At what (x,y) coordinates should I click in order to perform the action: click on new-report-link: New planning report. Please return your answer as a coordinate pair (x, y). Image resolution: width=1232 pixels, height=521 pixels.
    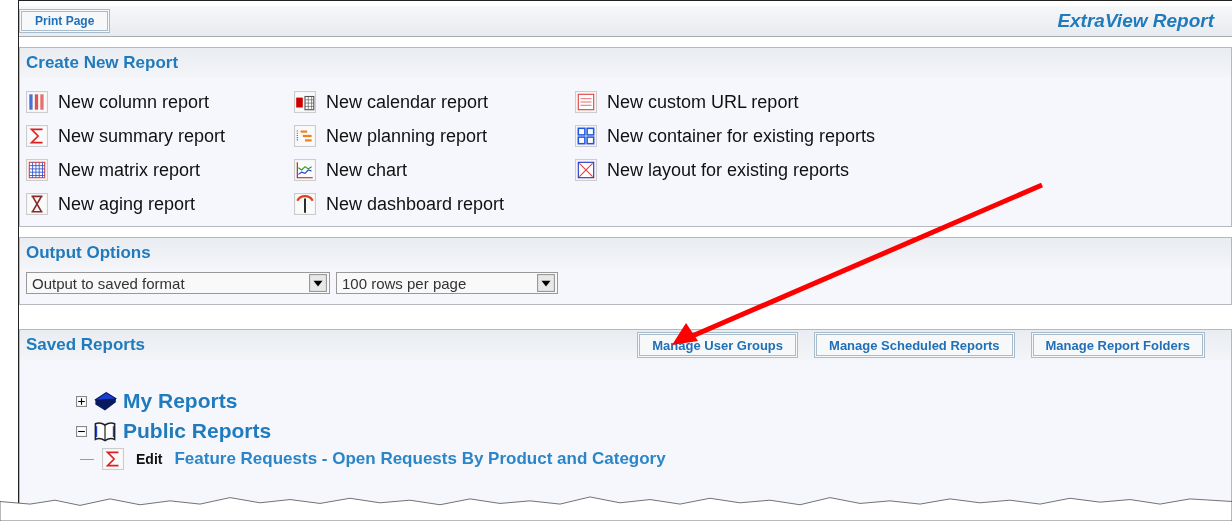
    Looking at the image, I should click on (407, 136).